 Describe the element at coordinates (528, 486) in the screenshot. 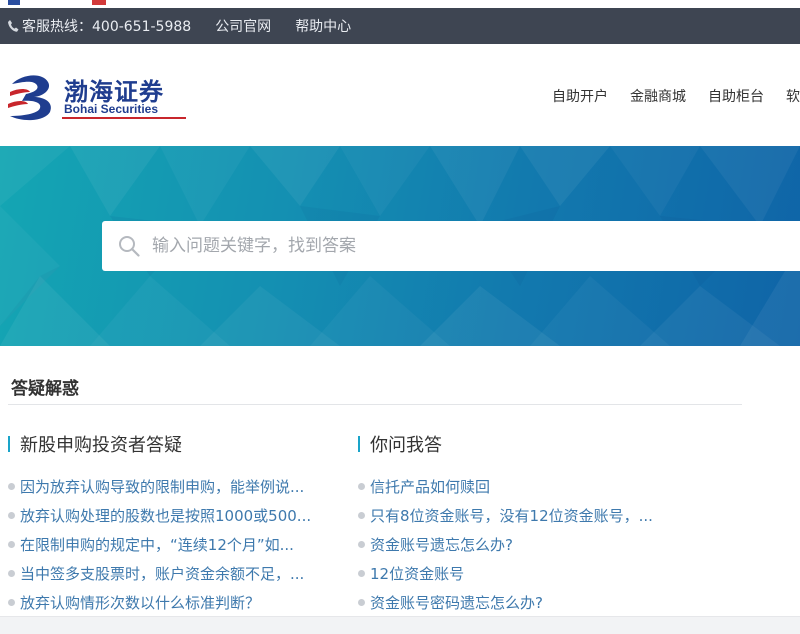

I see `list-item: 信托产品如何赎回` at that location.